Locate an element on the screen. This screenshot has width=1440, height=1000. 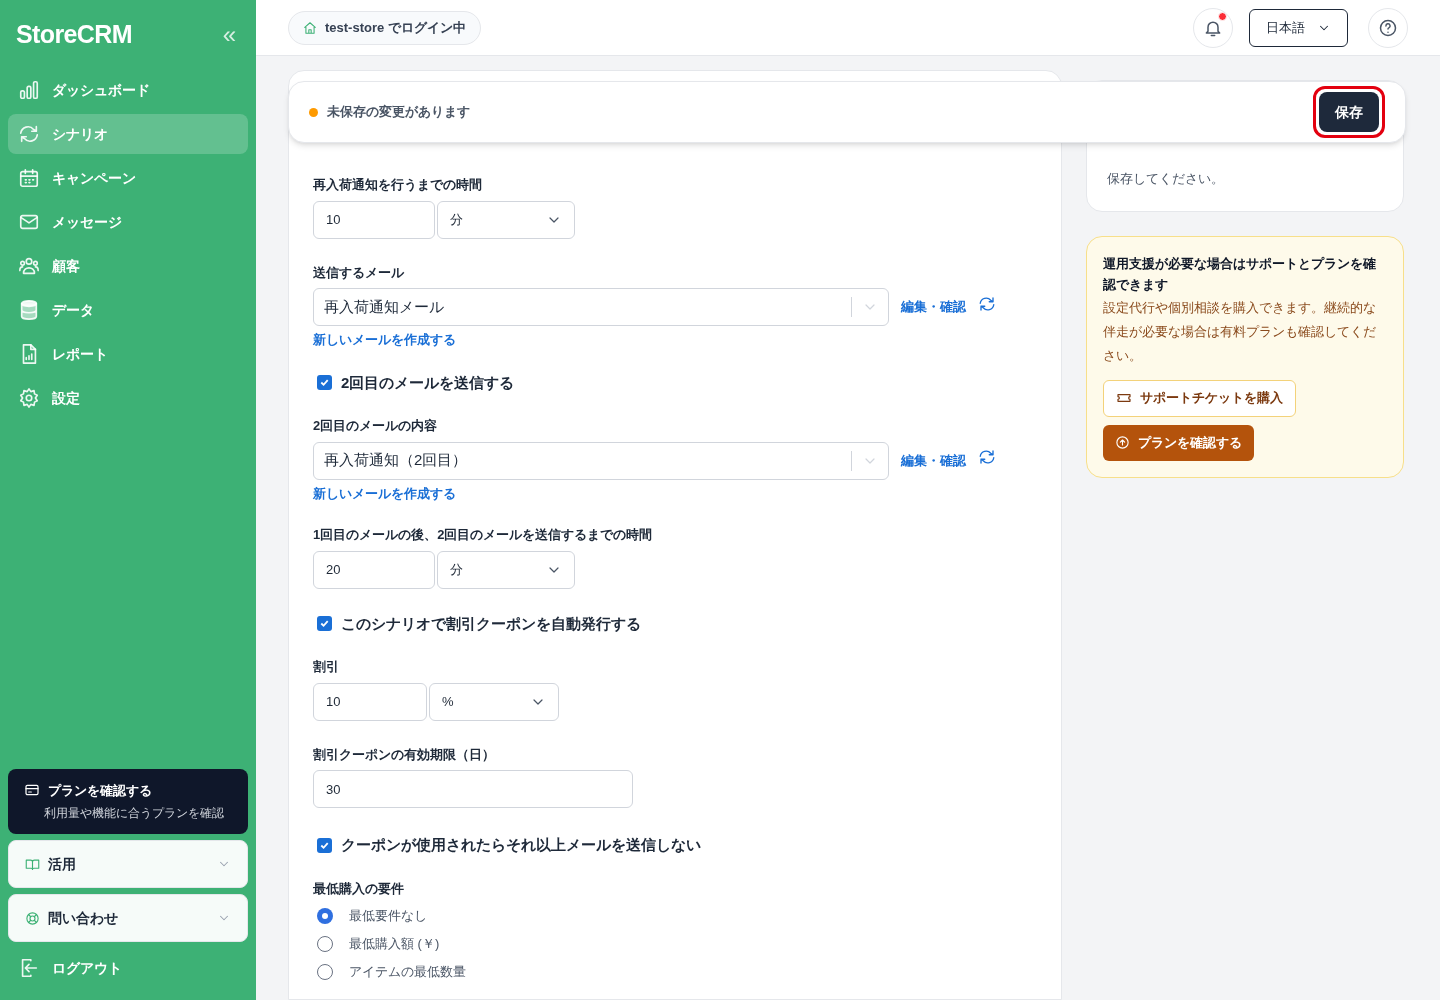
email-select: 再入荷通知メール is located at coordinates (601, 307).